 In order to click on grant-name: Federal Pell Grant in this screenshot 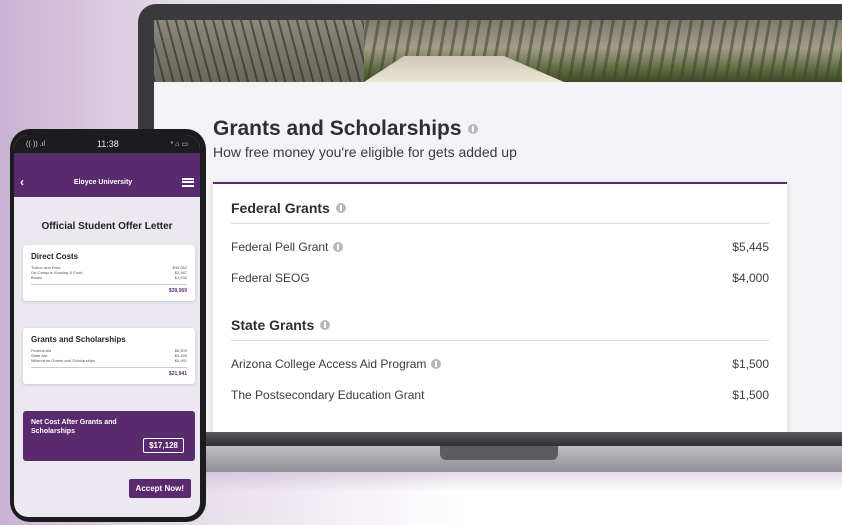, I will do `click(280, 247)`.